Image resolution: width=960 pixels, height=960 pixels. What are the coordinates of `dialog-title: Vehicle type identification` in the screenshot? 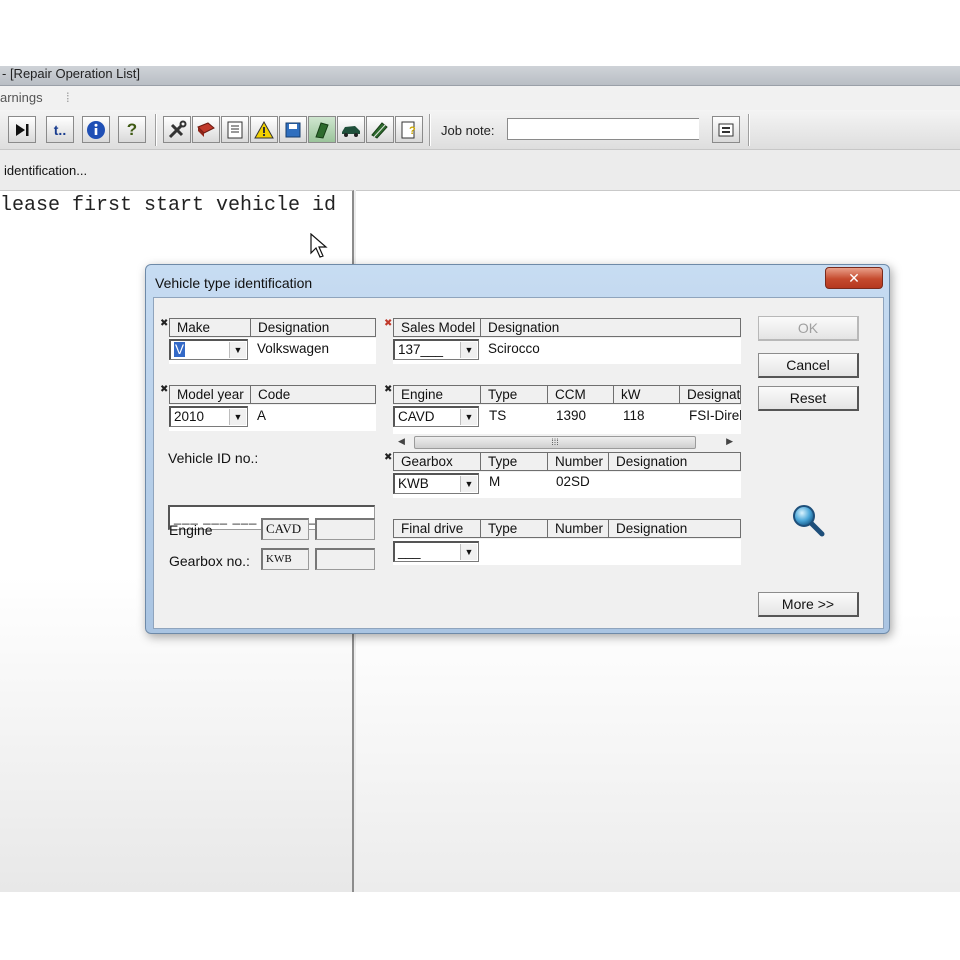 It's located at (234, 283).